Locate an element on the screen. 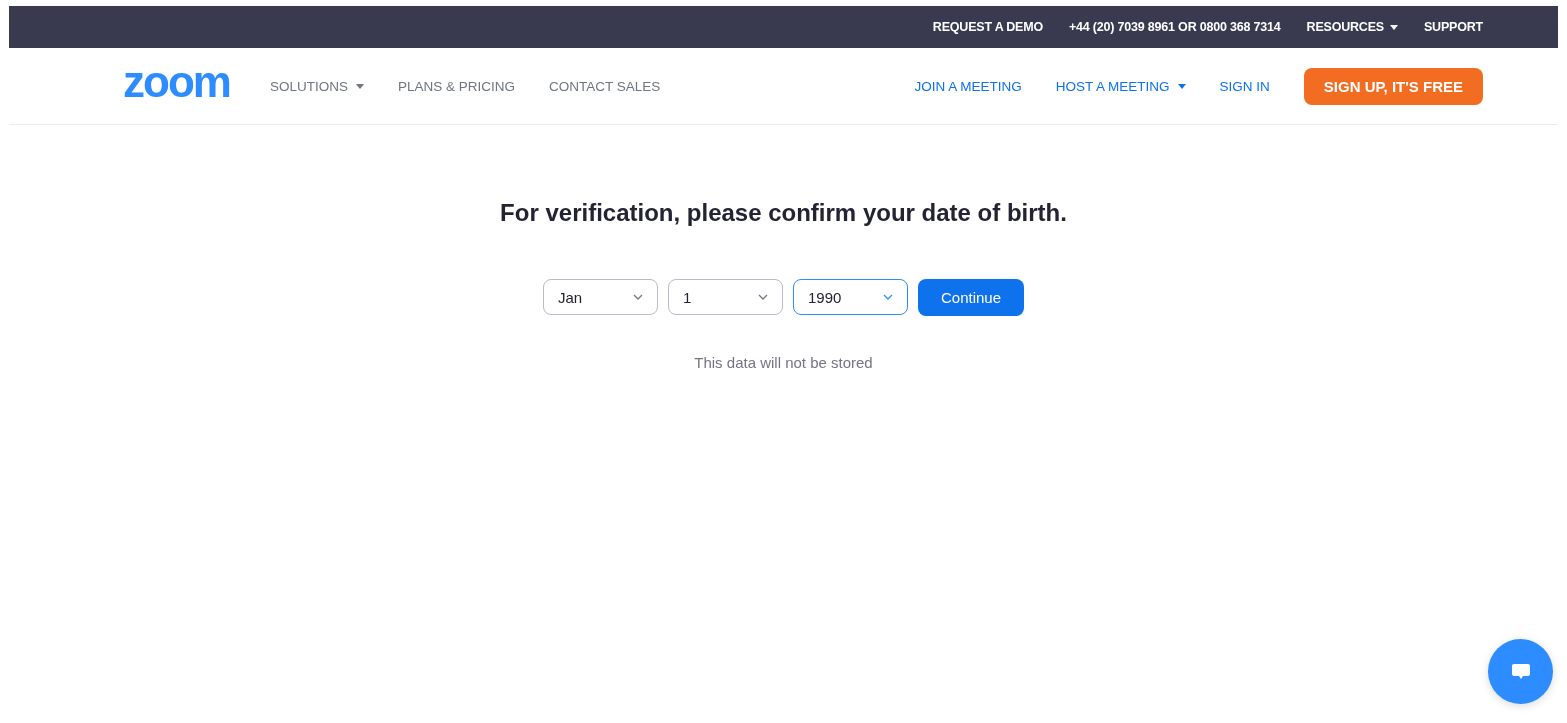 This screenshot has width=1567, height=723. zoom-logo: zoom is located at coordinates (176, 82).